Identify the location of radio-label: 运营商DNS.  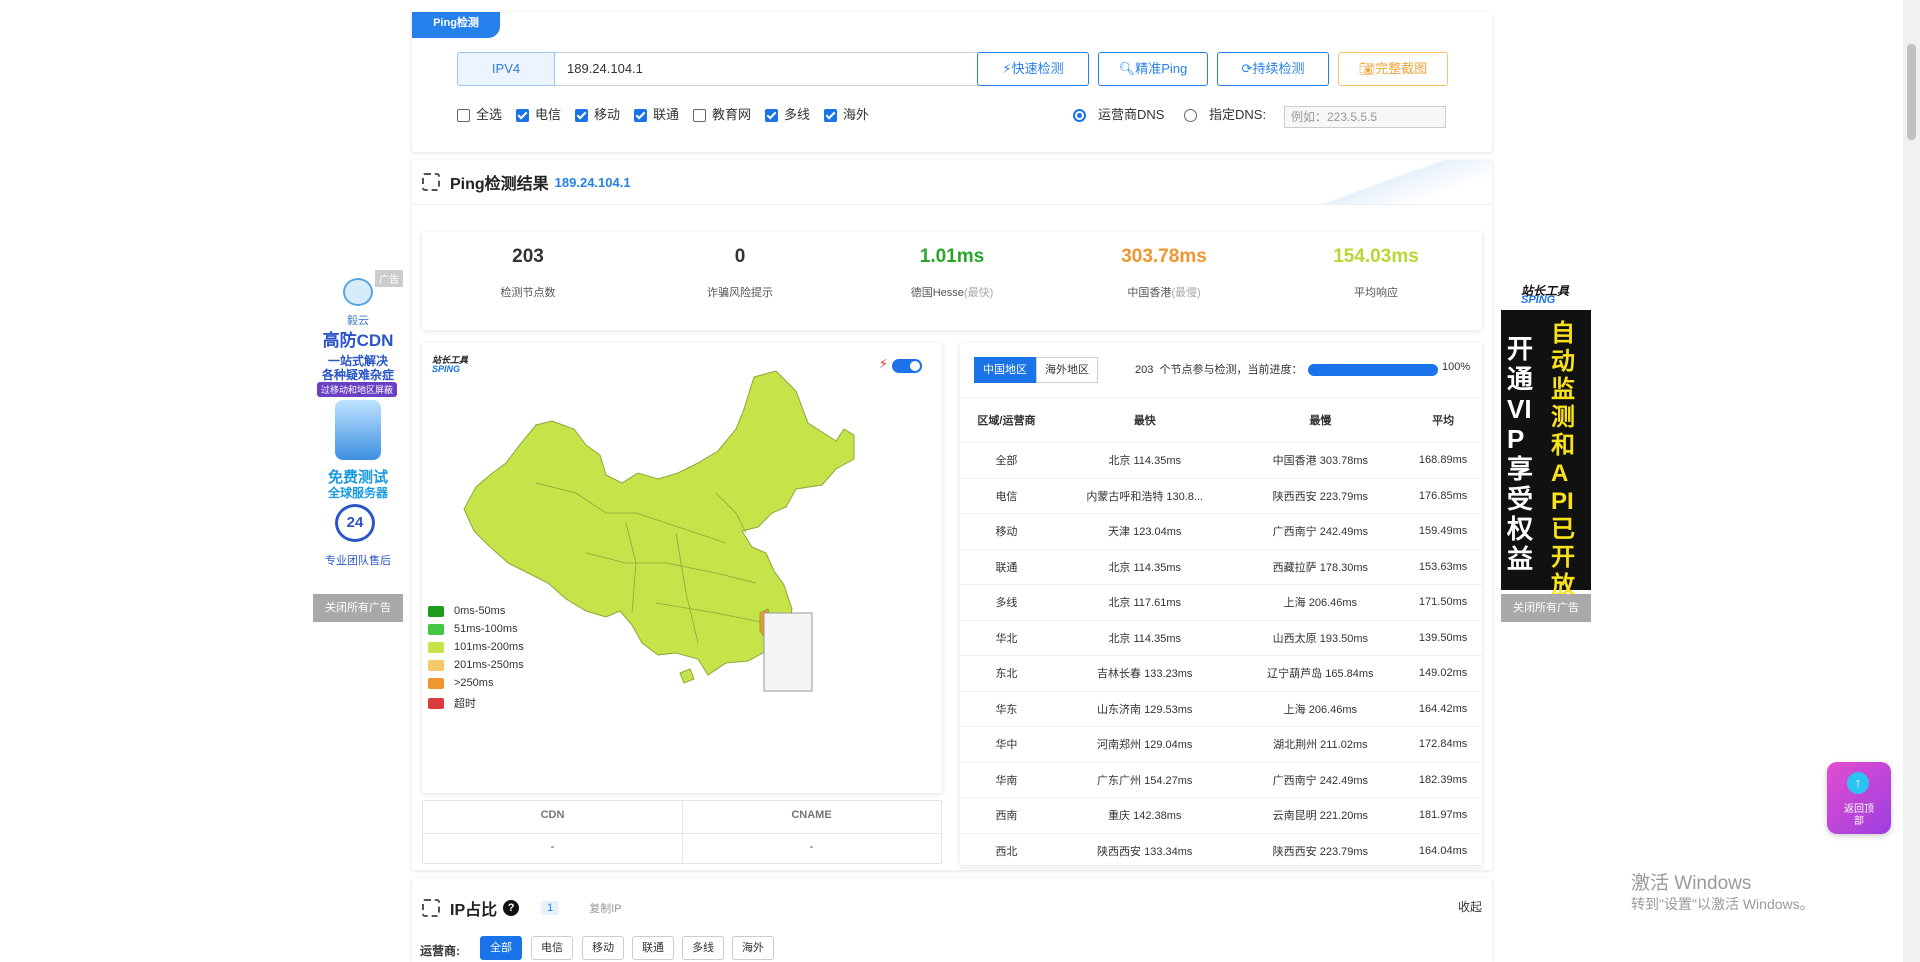
(1131, 114).